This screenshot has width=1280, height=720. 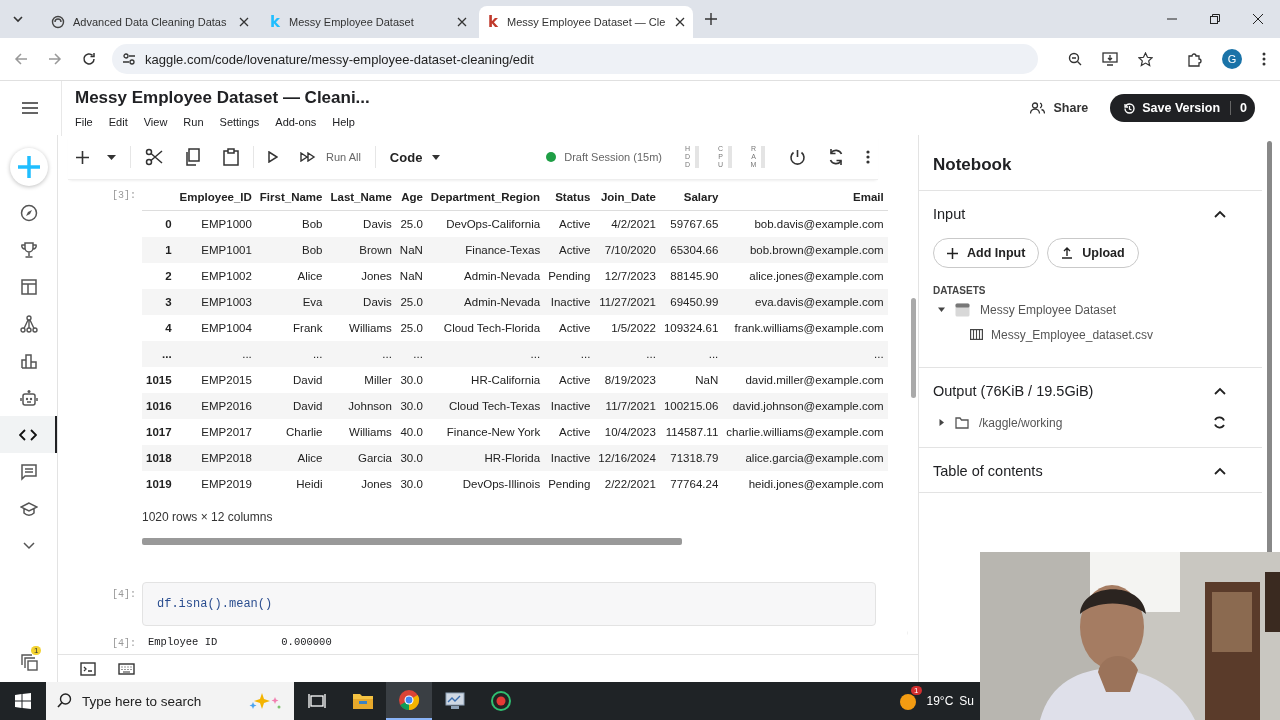 I want to click on table-cell: david.miller@example.com, so click(x=805, y=380).